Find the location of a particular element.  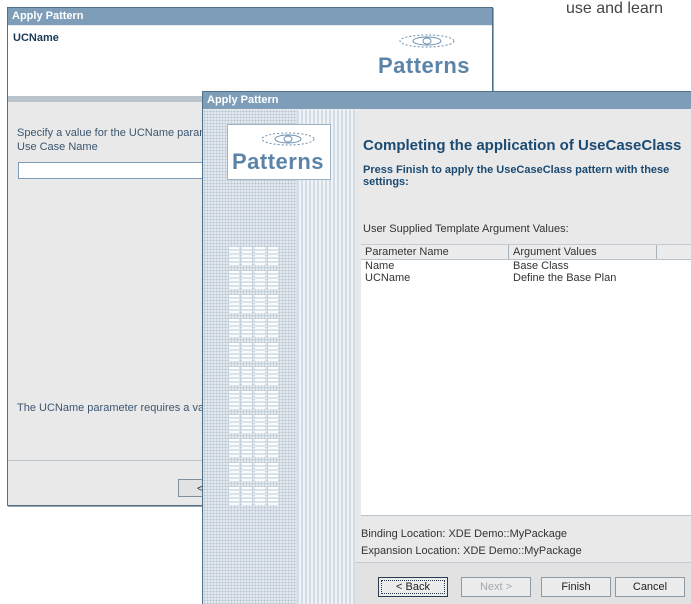

next-button: Next > is located at coordinates (496, 587).